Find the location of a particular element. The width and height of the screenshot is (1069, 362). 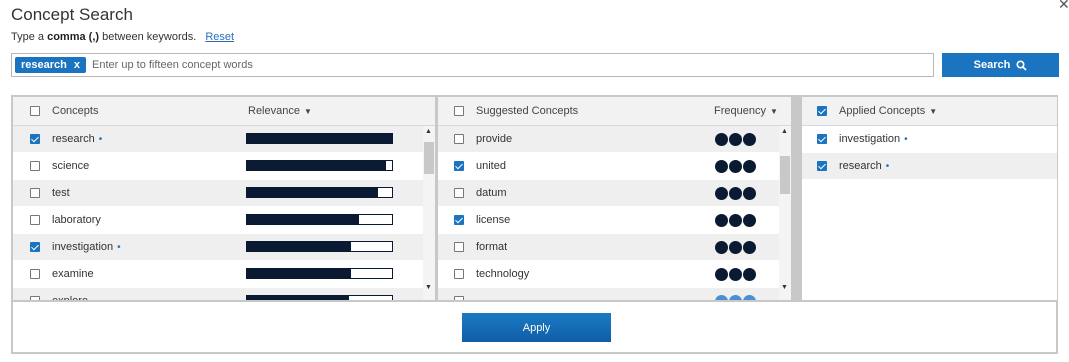

suggested-row: format is located at coordinates (614, 247).